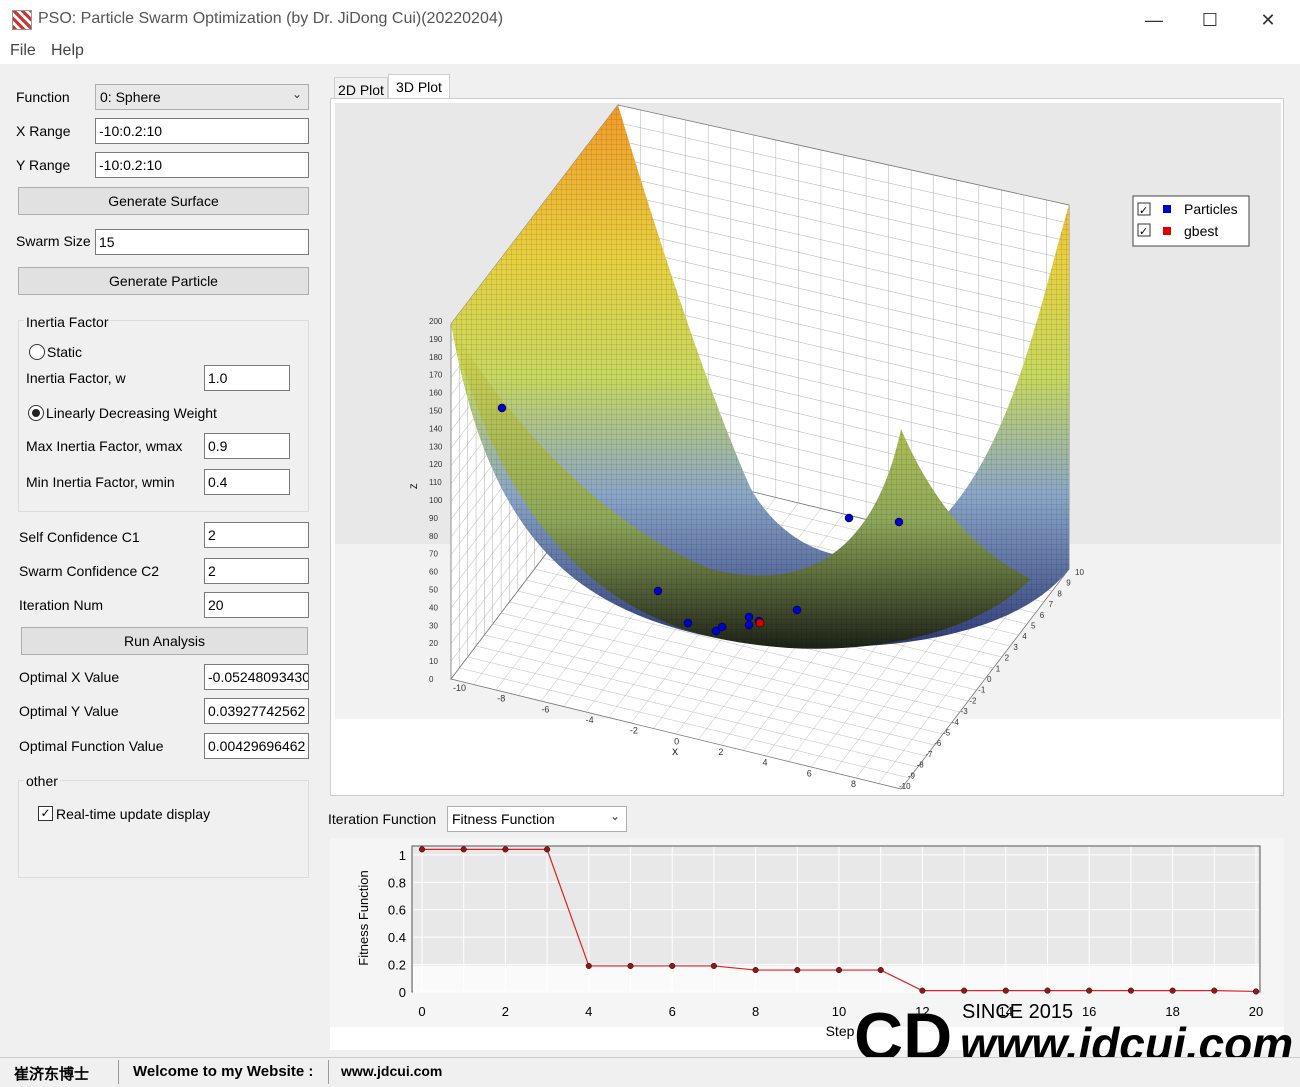 The width and height of the screenshot is (1300, 1087). What do you see at coordinates (363, 917) in the screenshot?
I see `y-axis-label: Fitness Function` at bounding box center [363, 917].